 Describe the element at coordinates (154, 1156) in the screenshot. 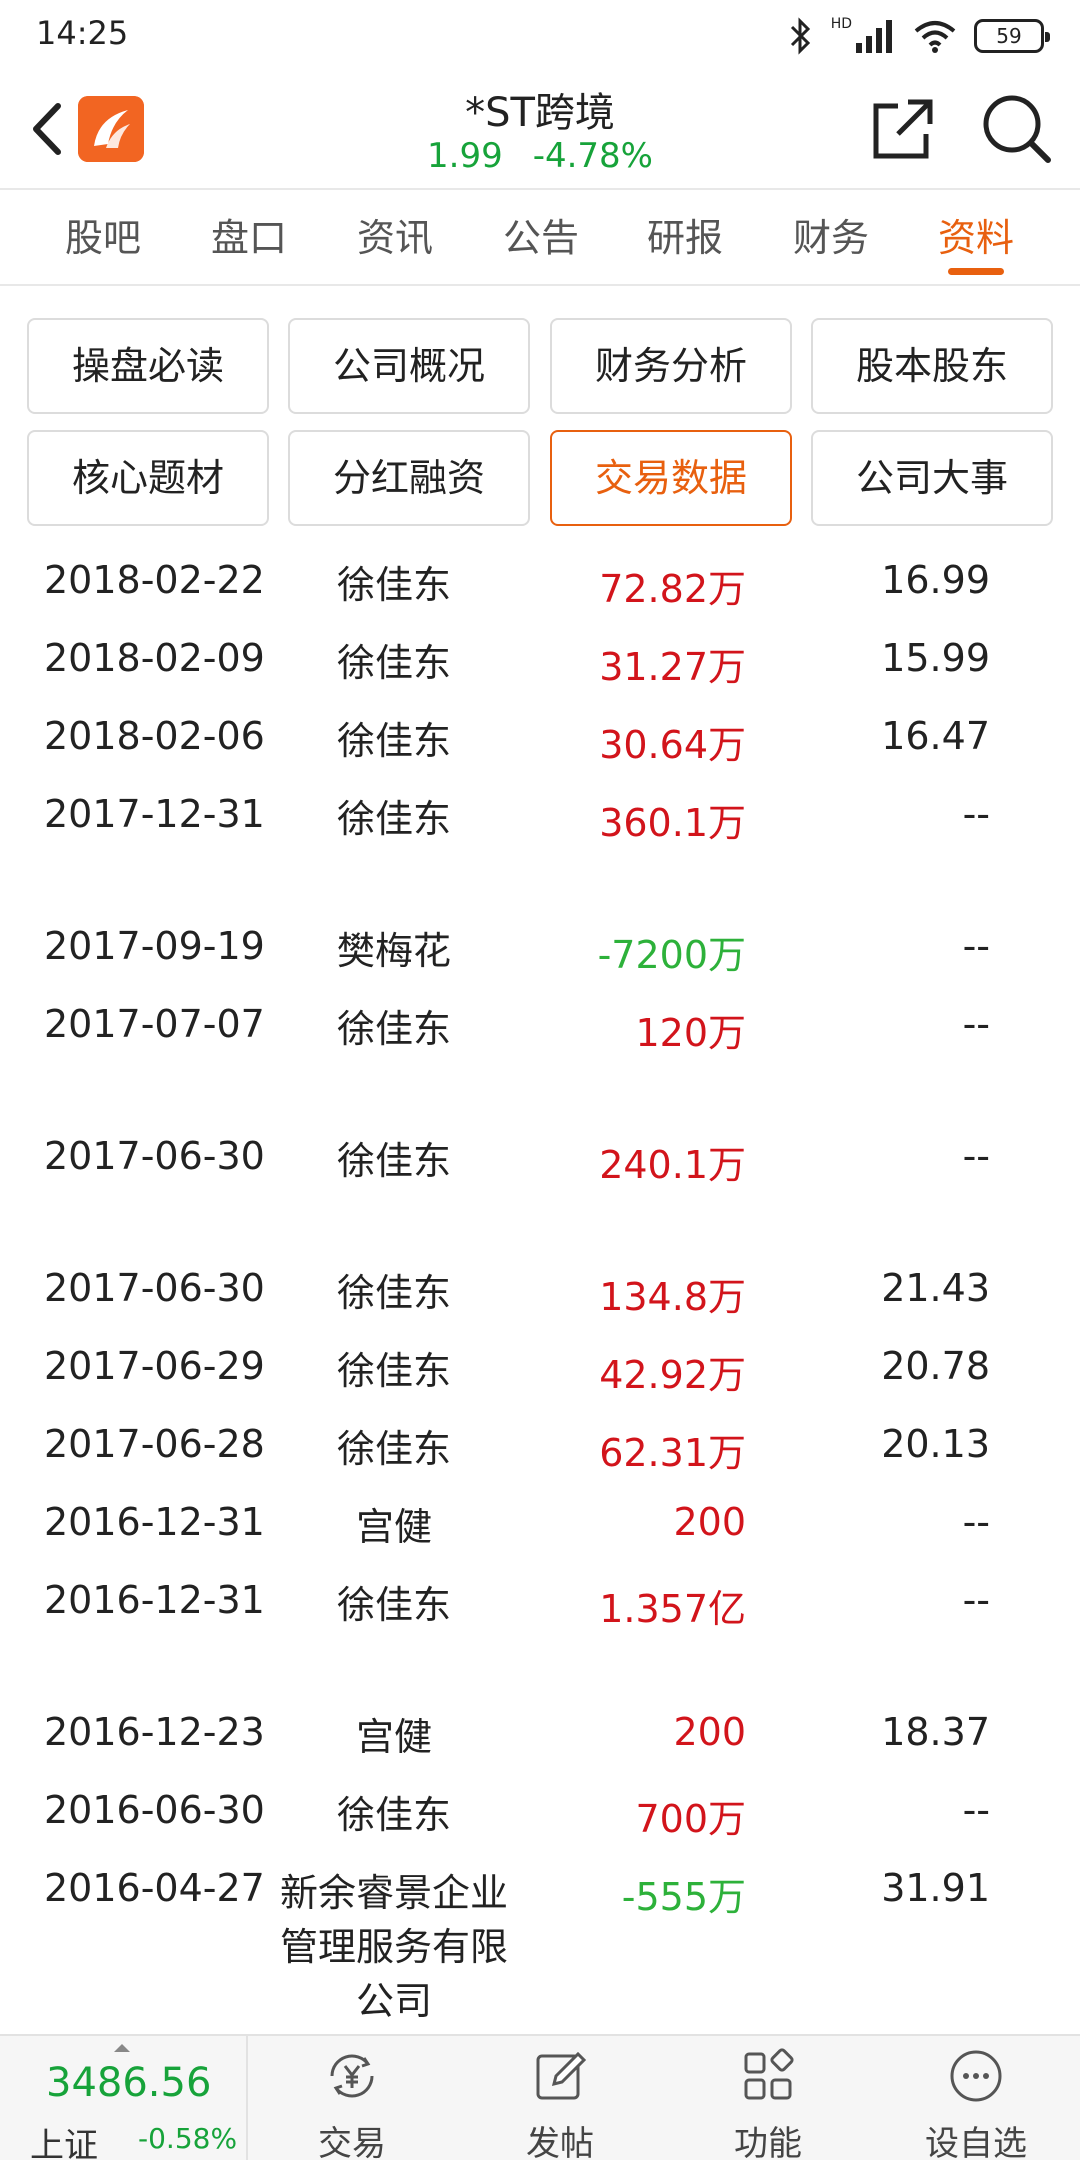

I see `row-date: 2017-06-30` at that location.